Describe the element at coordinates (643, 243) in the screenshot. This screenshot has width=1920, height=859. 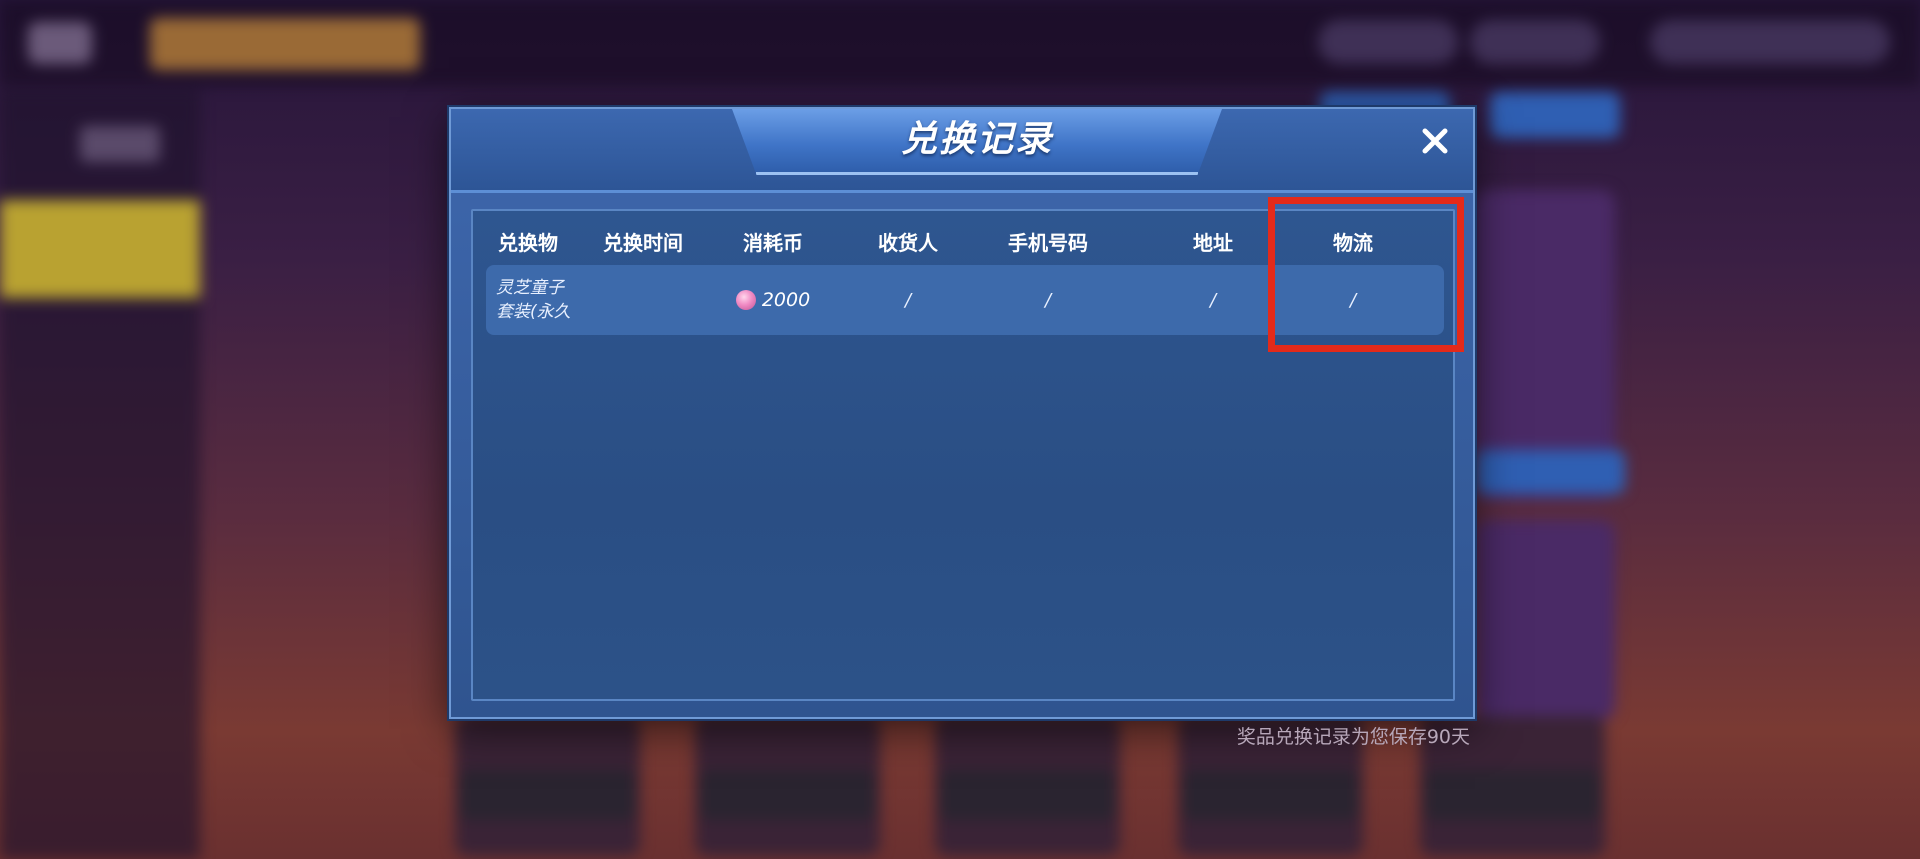
I see `column-header-time: 兑换时间` at that location.